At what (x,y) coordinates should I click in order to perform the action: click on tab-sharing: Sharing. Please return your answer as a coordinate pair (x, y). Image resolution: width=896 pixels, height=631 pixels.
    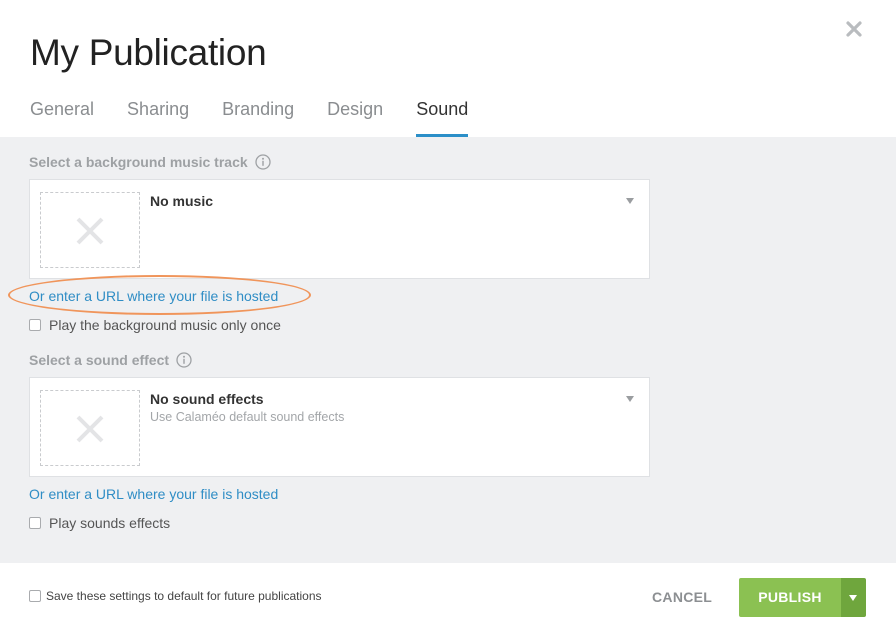
    Looking at the image, I should click on (158, 117).